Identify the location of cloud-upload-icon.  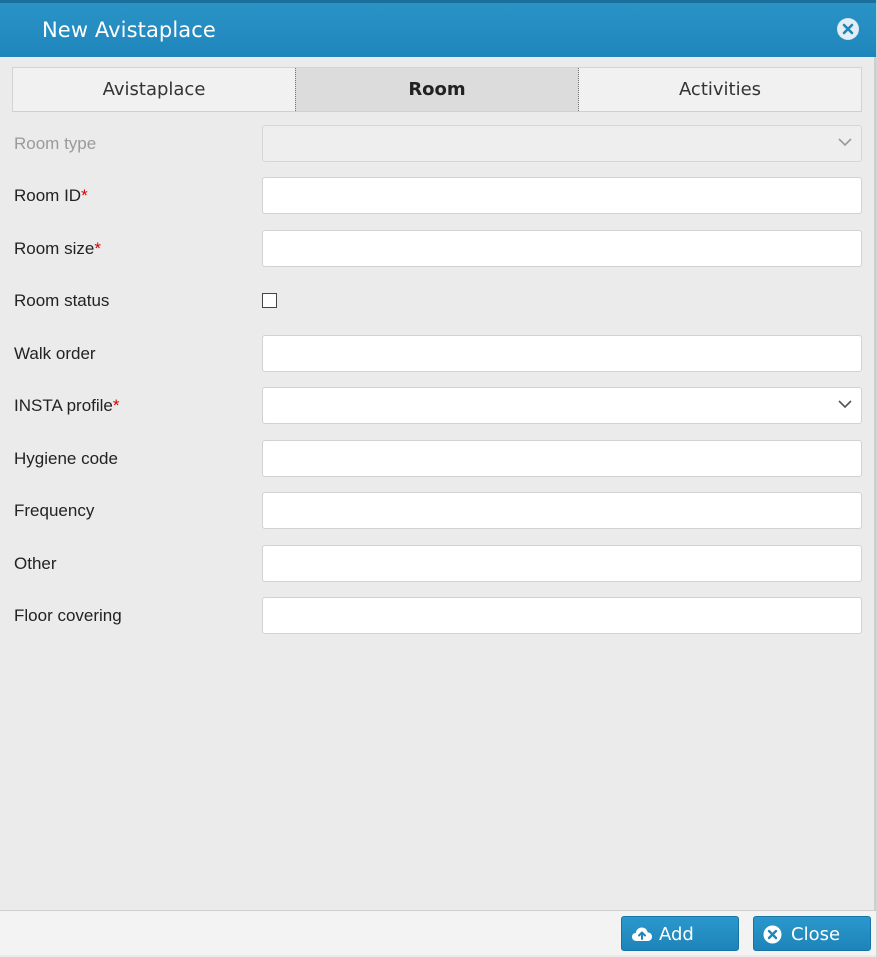
(642, 934).